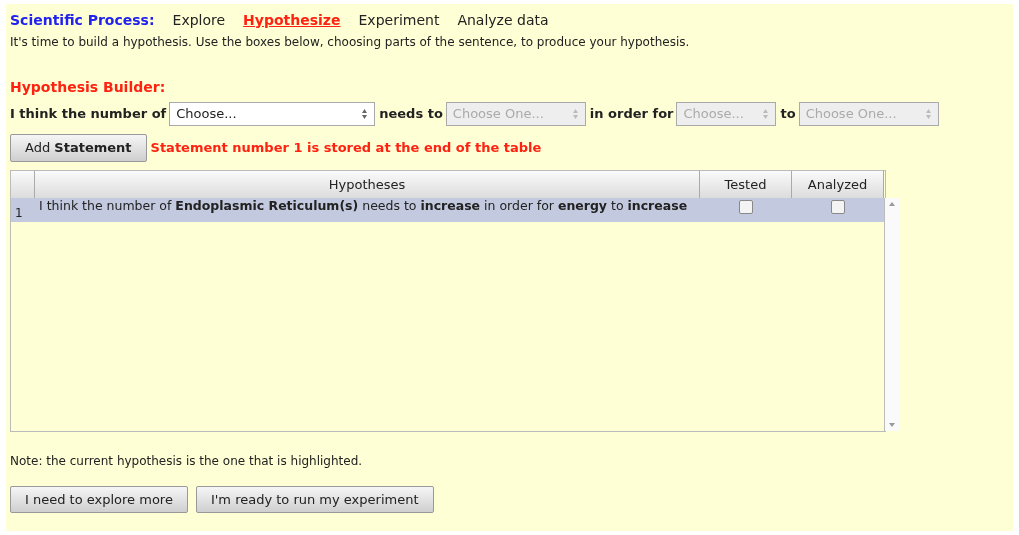 The image size is (1019, 535). I want to click on process-step-link: Hypothesize, so click(292, 20).